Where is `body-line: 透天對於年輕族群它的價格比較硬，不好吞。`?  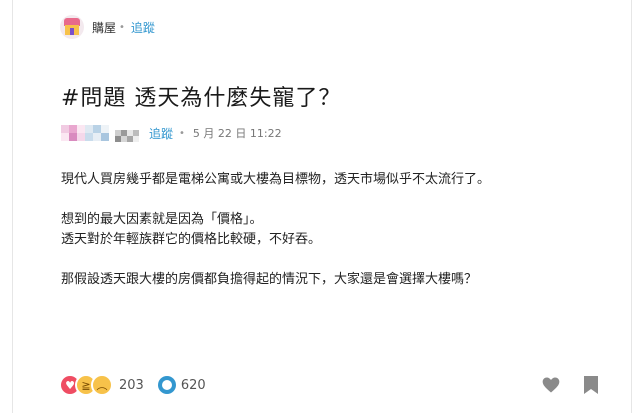 body-line: 透天對於年輕族群它的價格比較硬，不好吞。 is located at coordinates (191, 239).